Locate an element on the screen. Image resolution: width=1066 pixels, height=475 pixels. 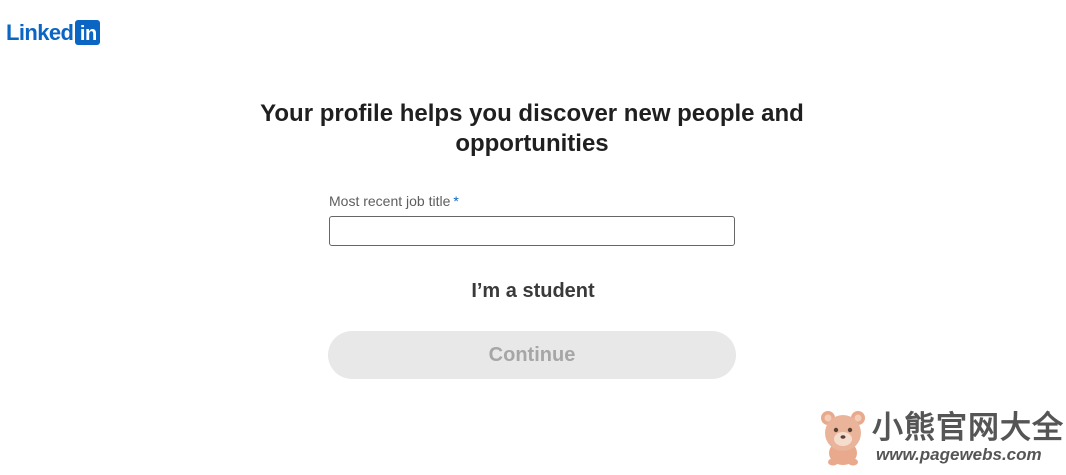
watermark-url: www.pagewebs.com is located at coordinates (959, 454).